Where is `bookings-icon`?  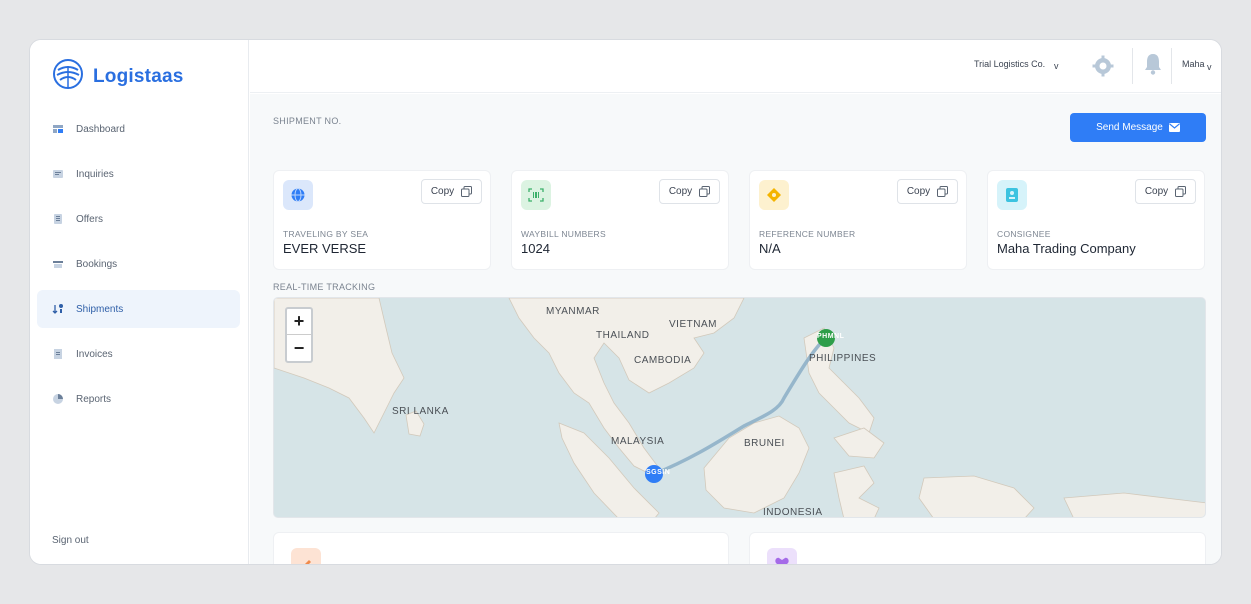
bookings-icon is located at coordinates (58, 264).